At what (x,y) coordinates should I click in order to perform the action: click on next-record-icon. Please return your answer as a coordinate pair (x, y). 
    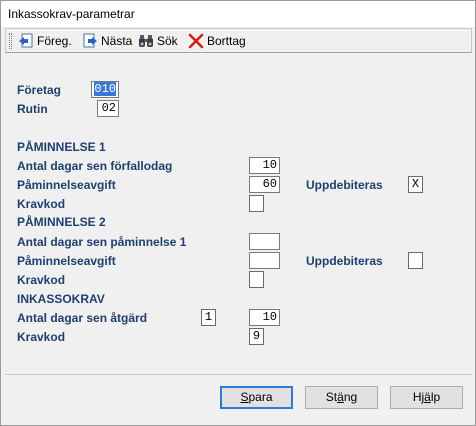
    Looking at the image, I should click on (90, 41).